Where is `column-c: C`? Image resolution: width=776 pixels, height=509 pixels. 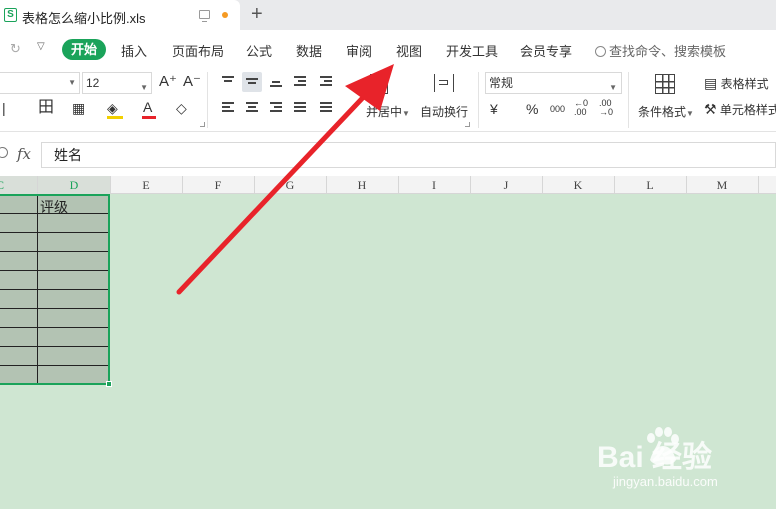
column-c: C is located at coordinates (18, 185).